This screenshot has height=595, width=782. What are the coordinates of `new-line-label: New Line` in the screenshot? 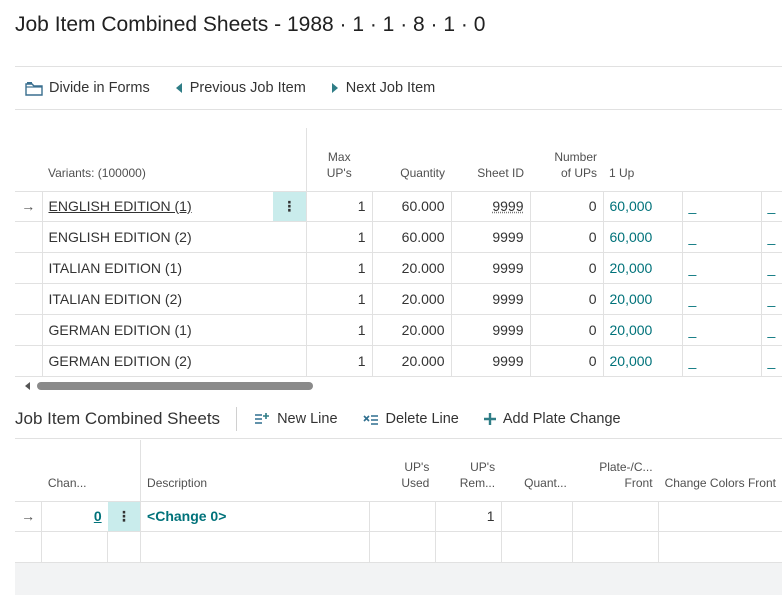 It's located at (307, 419).